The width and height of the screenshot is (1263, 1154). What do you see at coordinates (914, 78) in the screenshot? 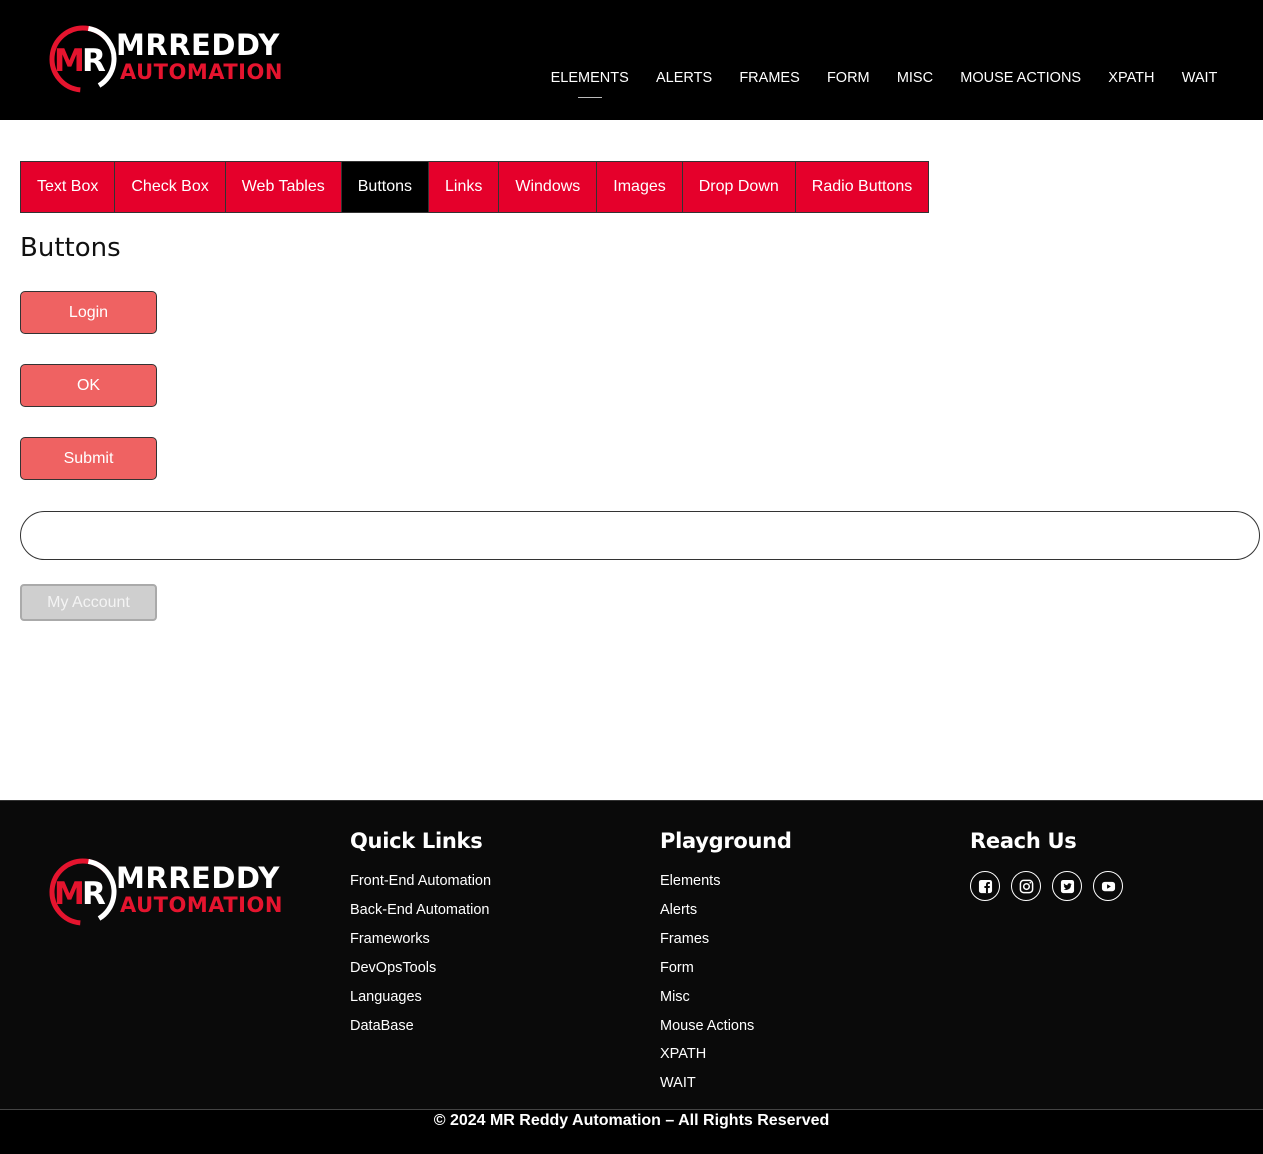
I see `nav-misc: MISC` at bounding box center [914, 78].